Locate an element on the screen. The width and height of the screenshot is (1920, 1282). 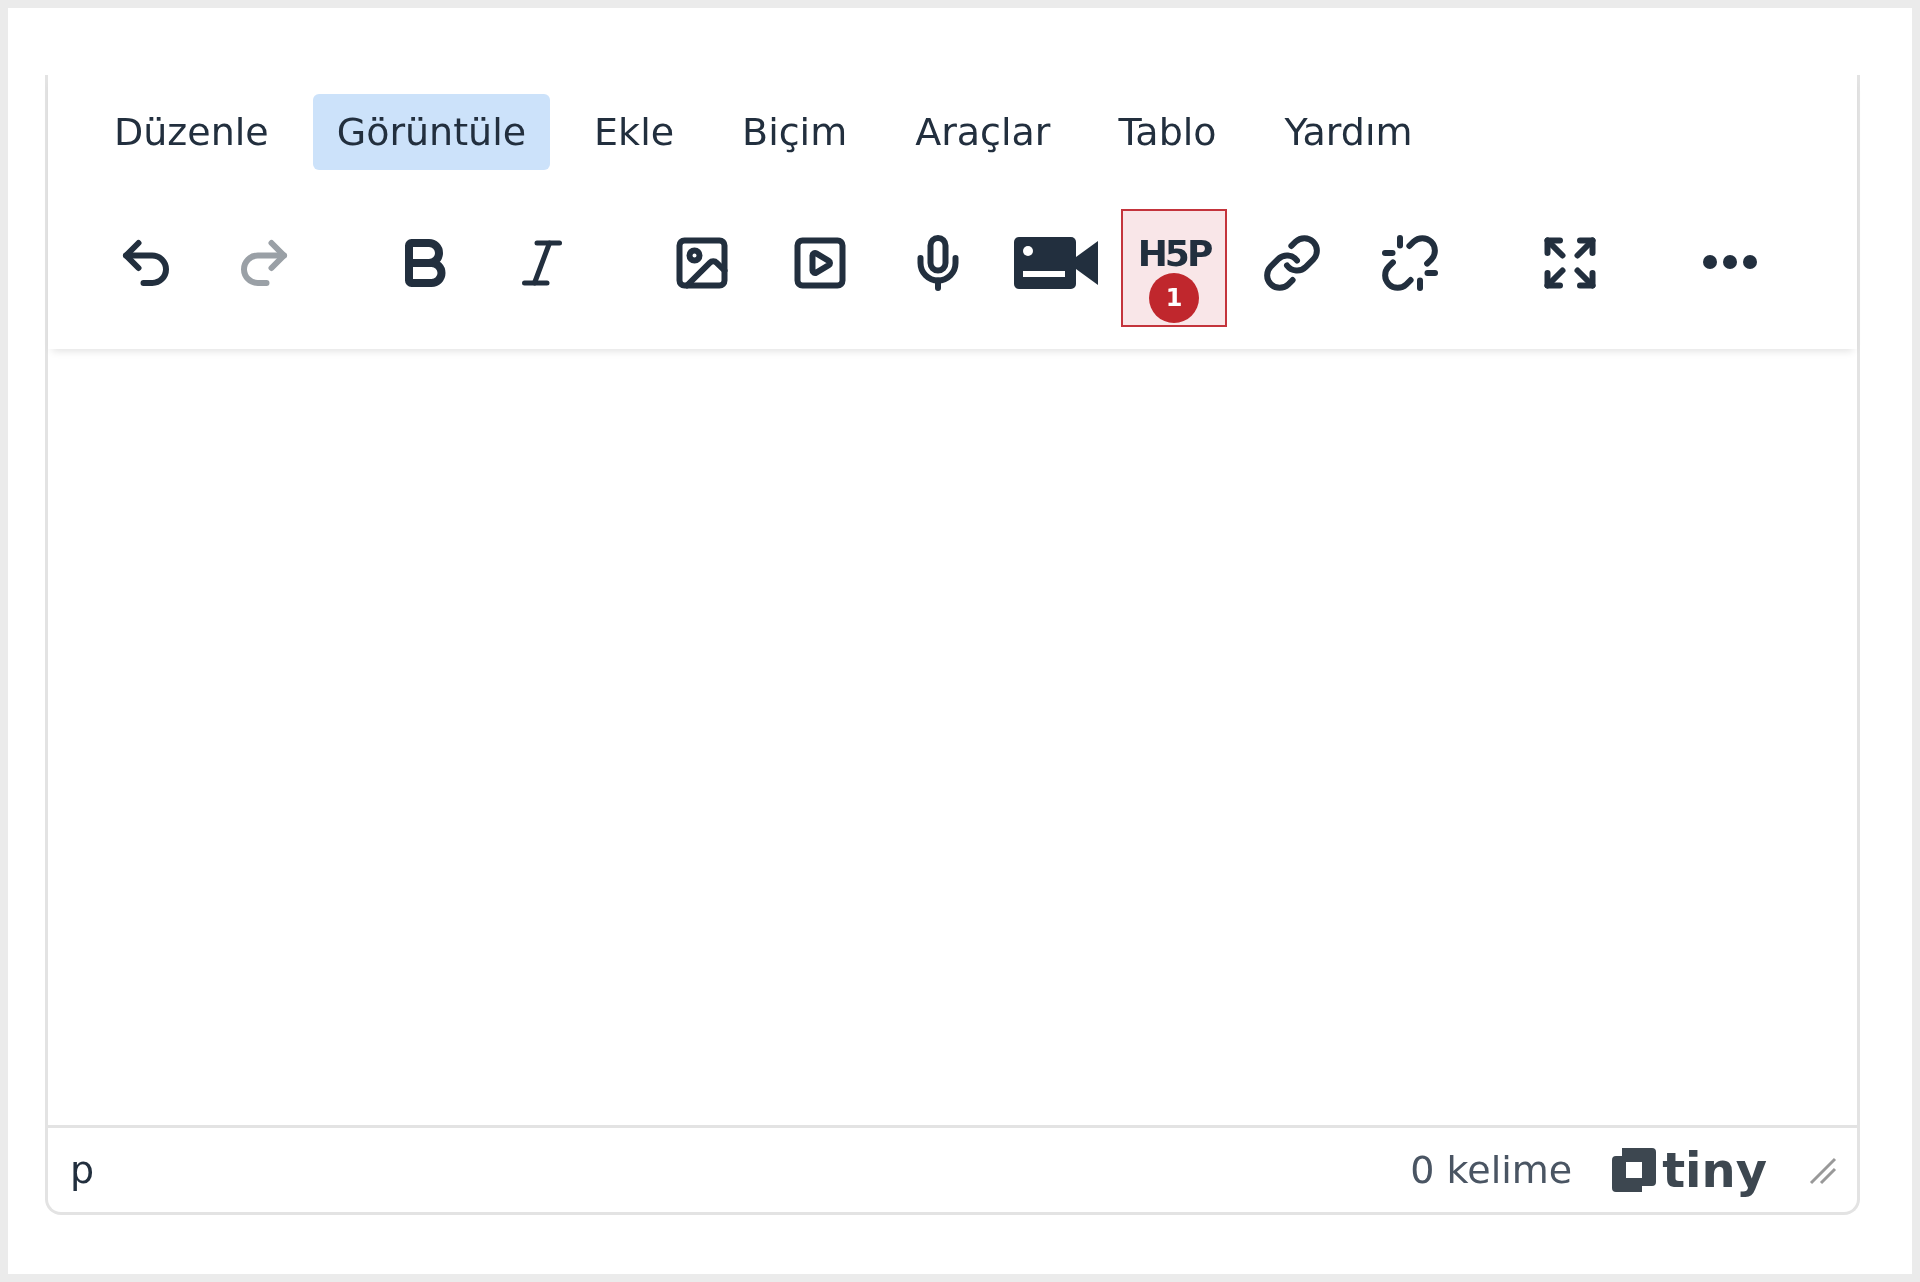
menu-item: Yardım is located at coordinates (1348, 132).